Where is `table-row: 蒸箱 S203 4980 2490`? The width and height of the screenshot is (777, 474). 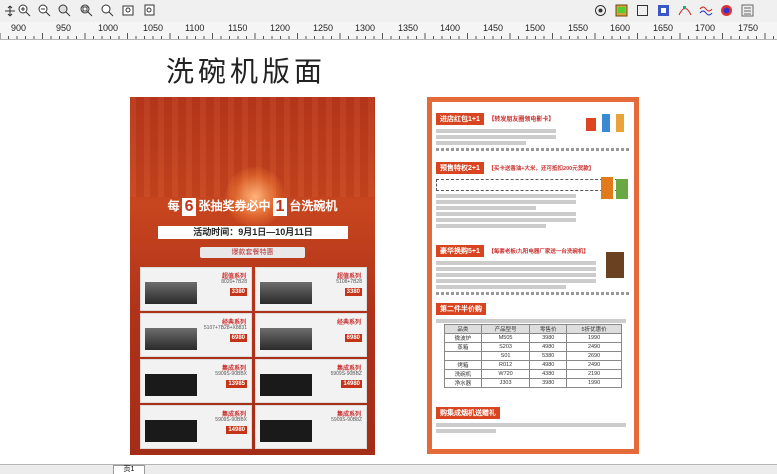
table-row: 蒸箱 S203 4980 2490 is located at coordinates (533, 347).